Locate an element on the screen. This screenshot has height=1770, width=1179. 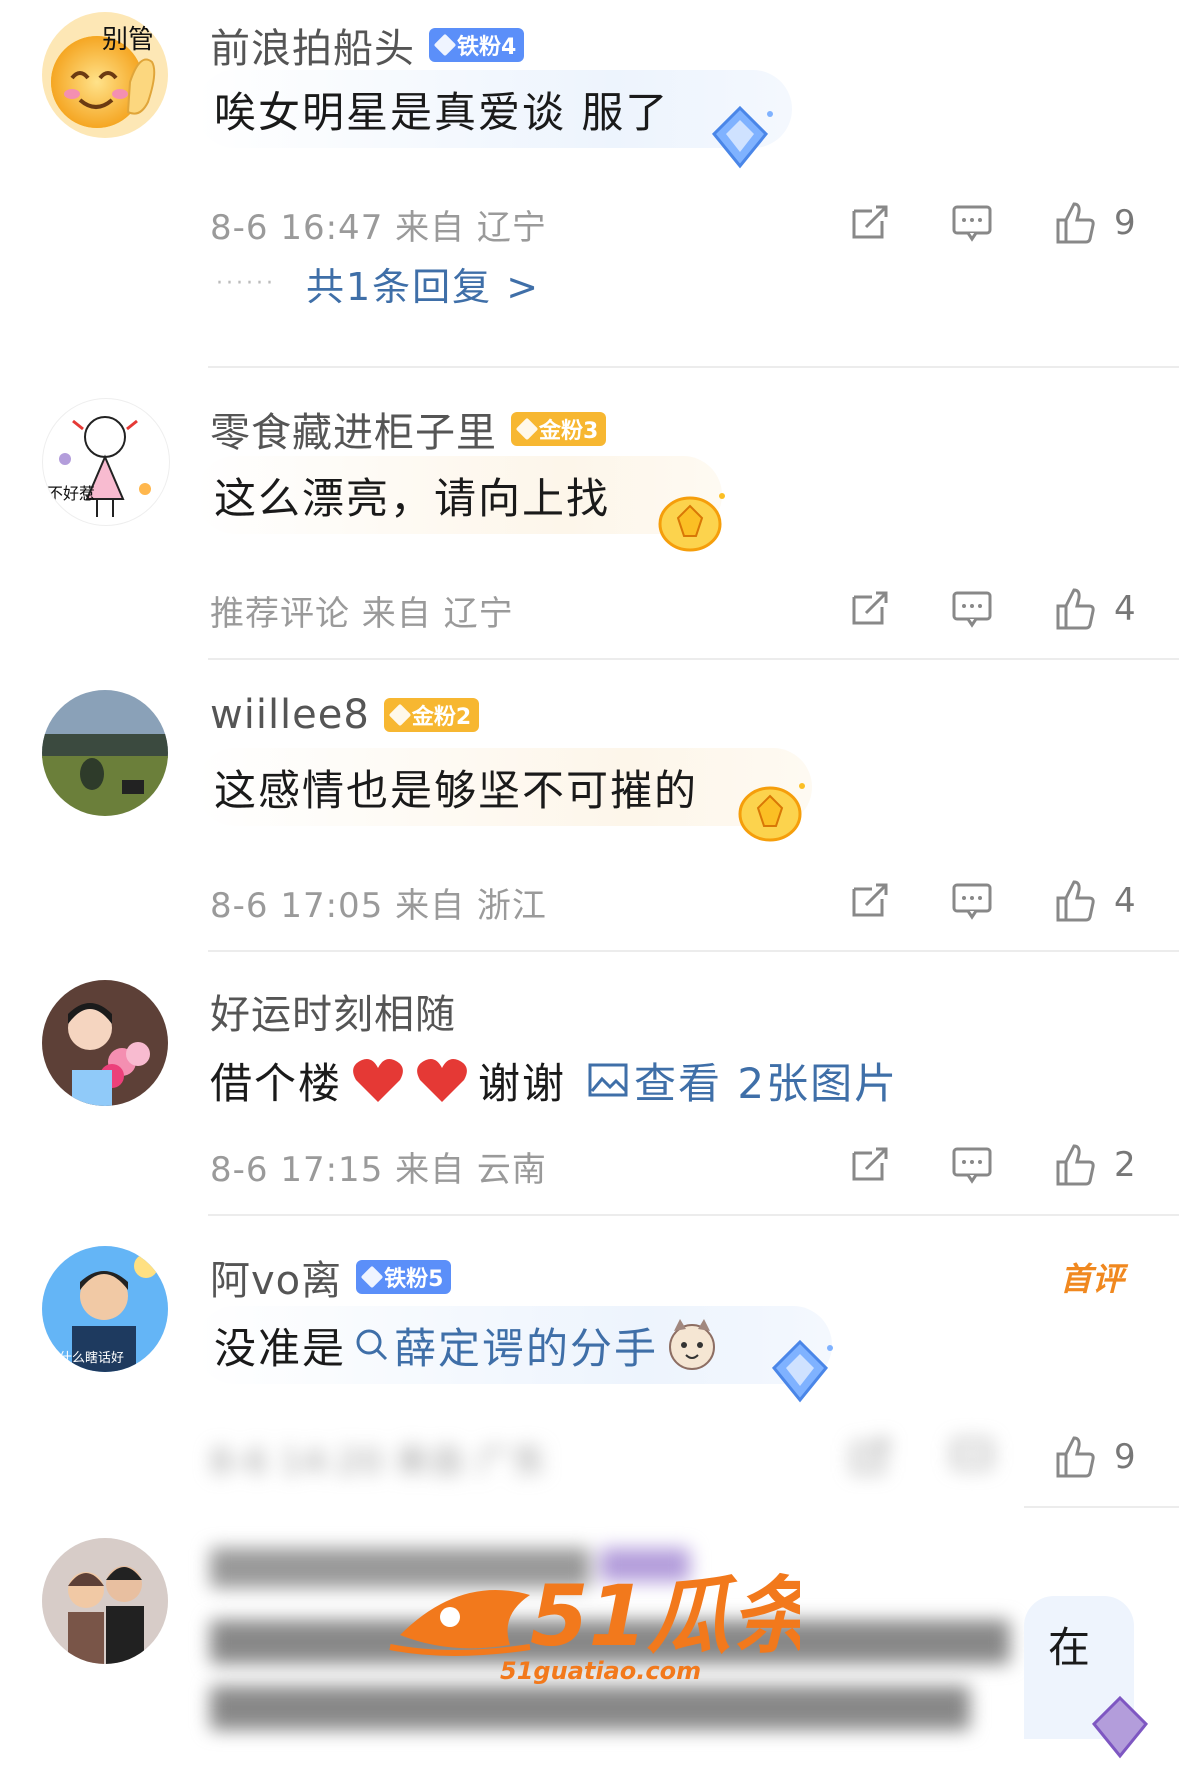
comment-meta: 8-6 16:47 来自 辽宁 is located at coordinates (378, 228).